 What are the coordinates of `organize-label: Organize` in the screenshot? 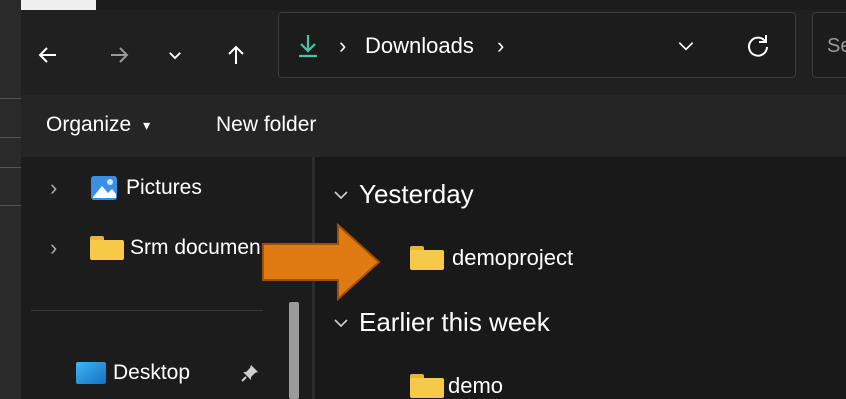 It's located at (89, 124).